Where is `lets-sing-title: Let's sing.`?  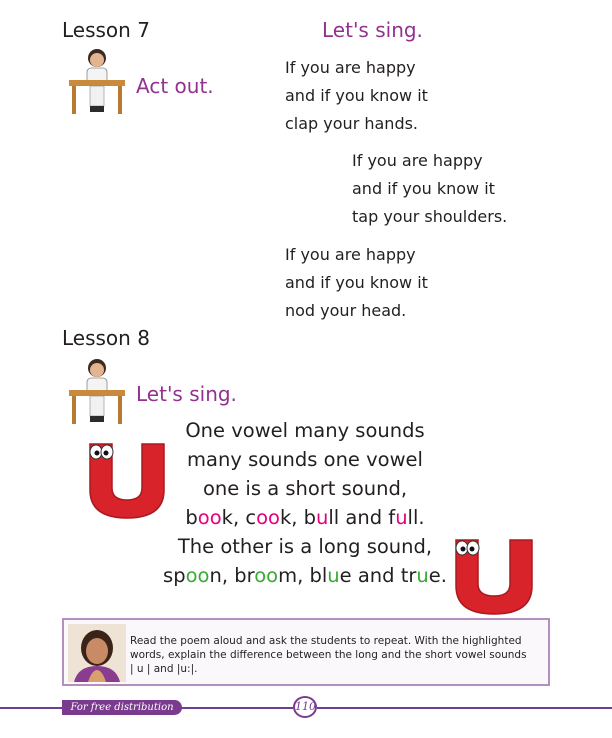 lets-sing-title: Let's sing. is located at coordinates (372, 30).